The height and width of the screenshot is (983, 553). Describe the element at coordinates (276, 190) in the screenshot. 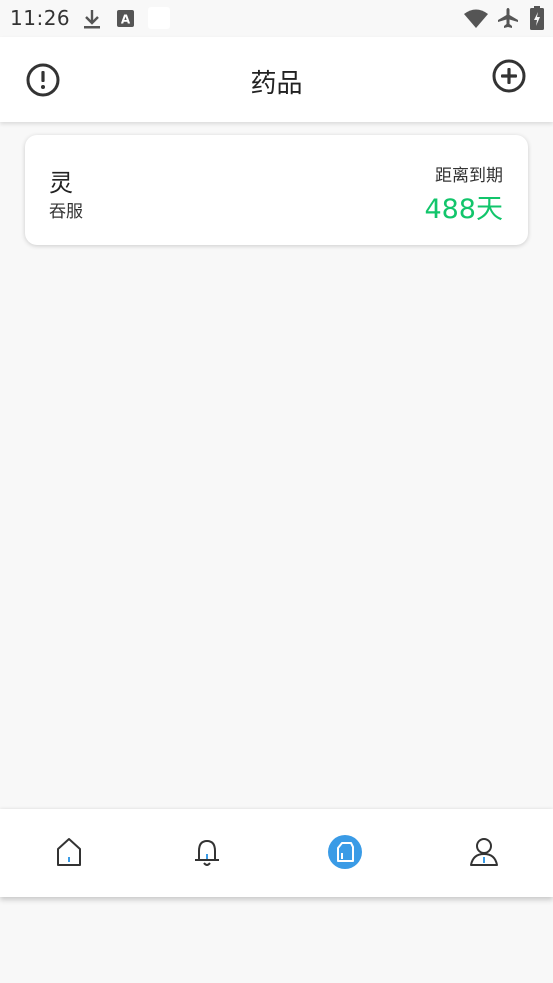

I see `medicine-card: 灵 吞服 距离到期 488天` at that location.